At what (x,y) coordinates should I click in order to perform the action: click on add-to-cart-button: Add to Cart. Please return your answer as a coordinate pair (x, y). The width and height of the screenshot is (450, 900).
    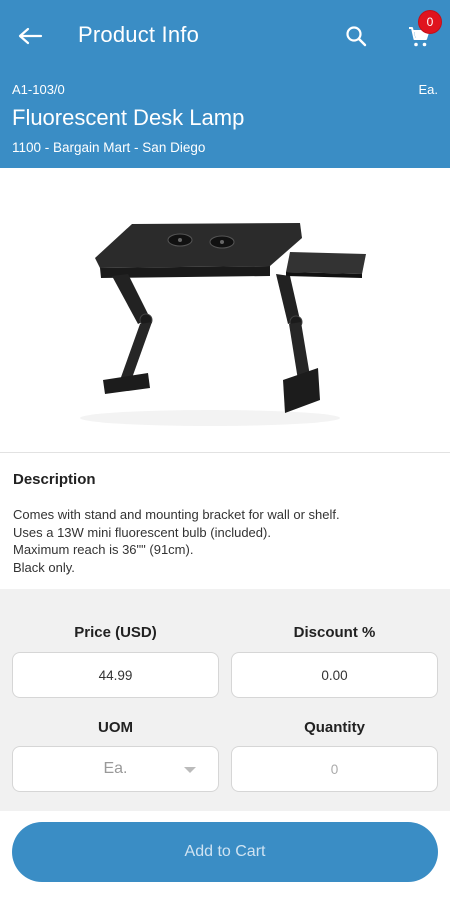
    Looking at the image, I should click on (225, 852).